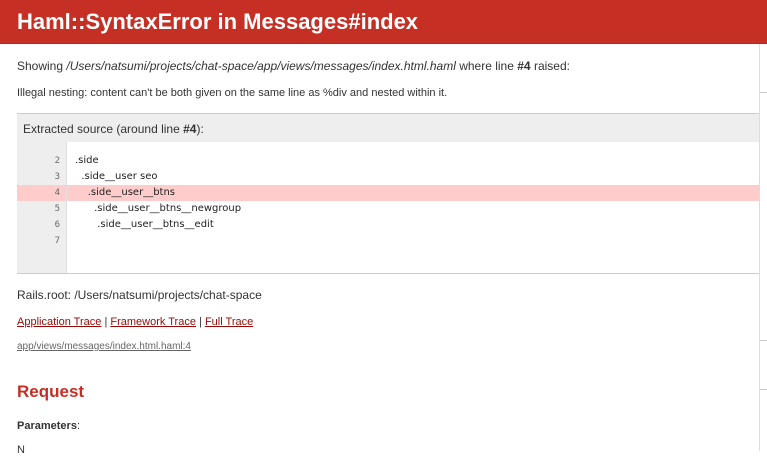  Describe the element at coordinates (42, 207) in the screenshot. I see `line-number-gutter: 2 3 4 5 6 7` at that location.